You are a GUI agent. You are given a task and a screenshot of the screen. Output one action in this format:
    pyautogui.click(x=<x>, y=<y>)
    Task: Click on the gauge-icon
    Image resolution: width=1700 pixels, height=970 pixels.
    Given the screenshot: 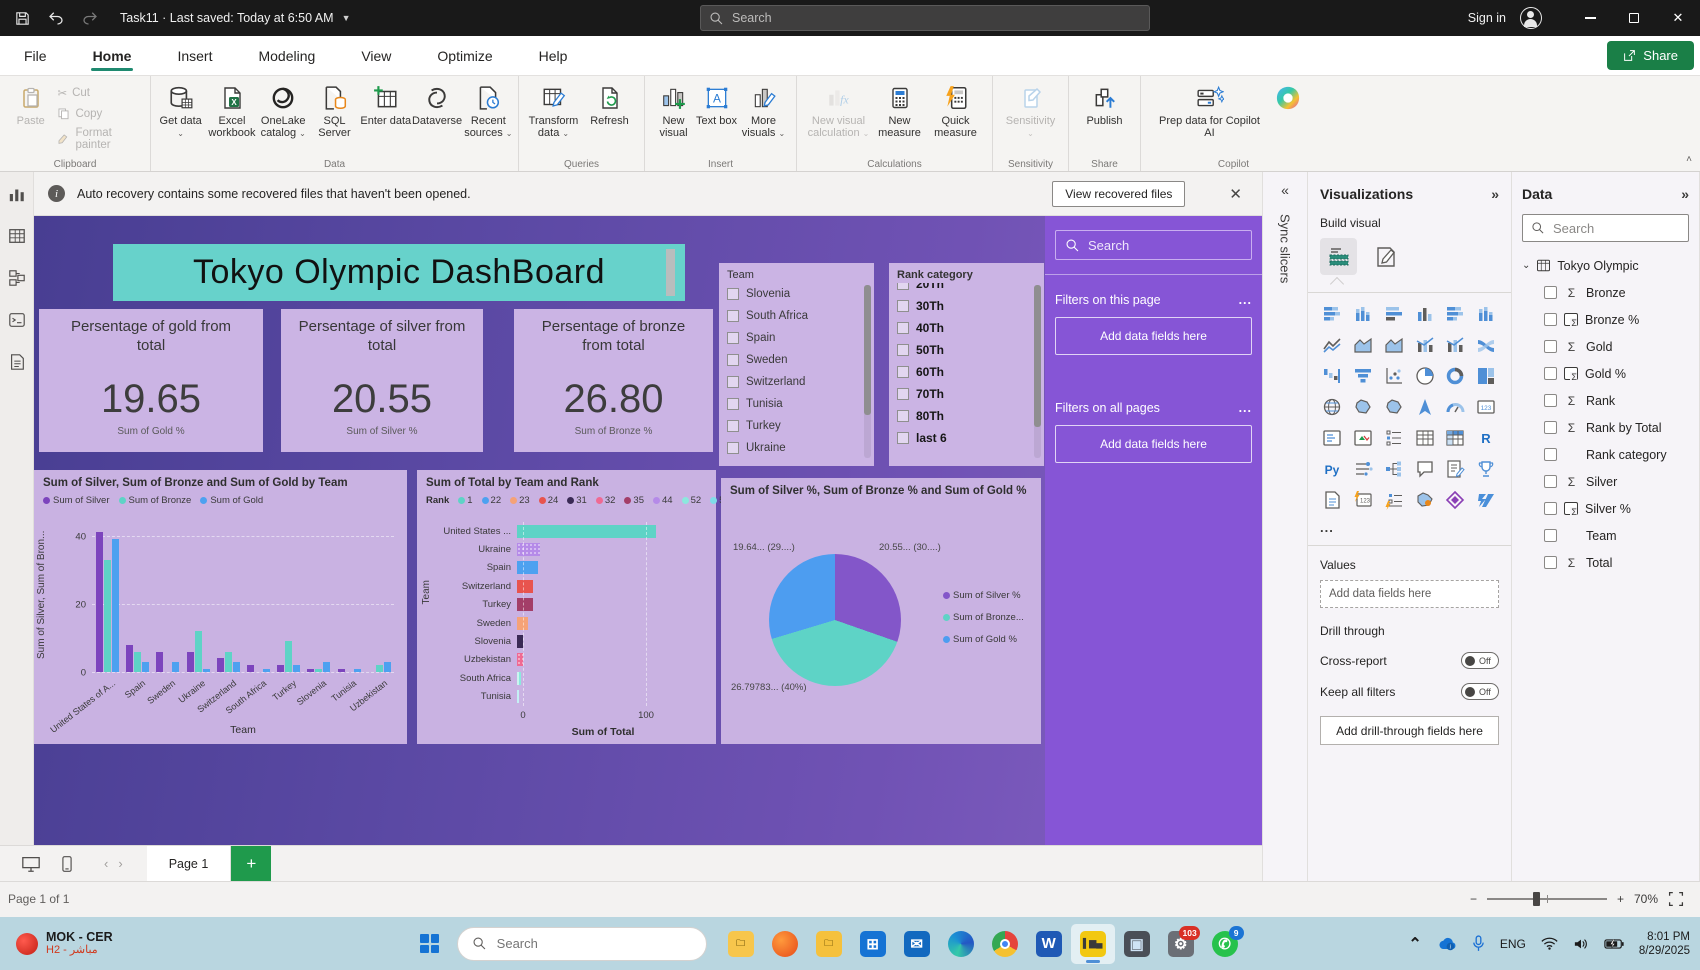 What is the action you would take?
    pyautogui.click(x=1455, y=407)
    